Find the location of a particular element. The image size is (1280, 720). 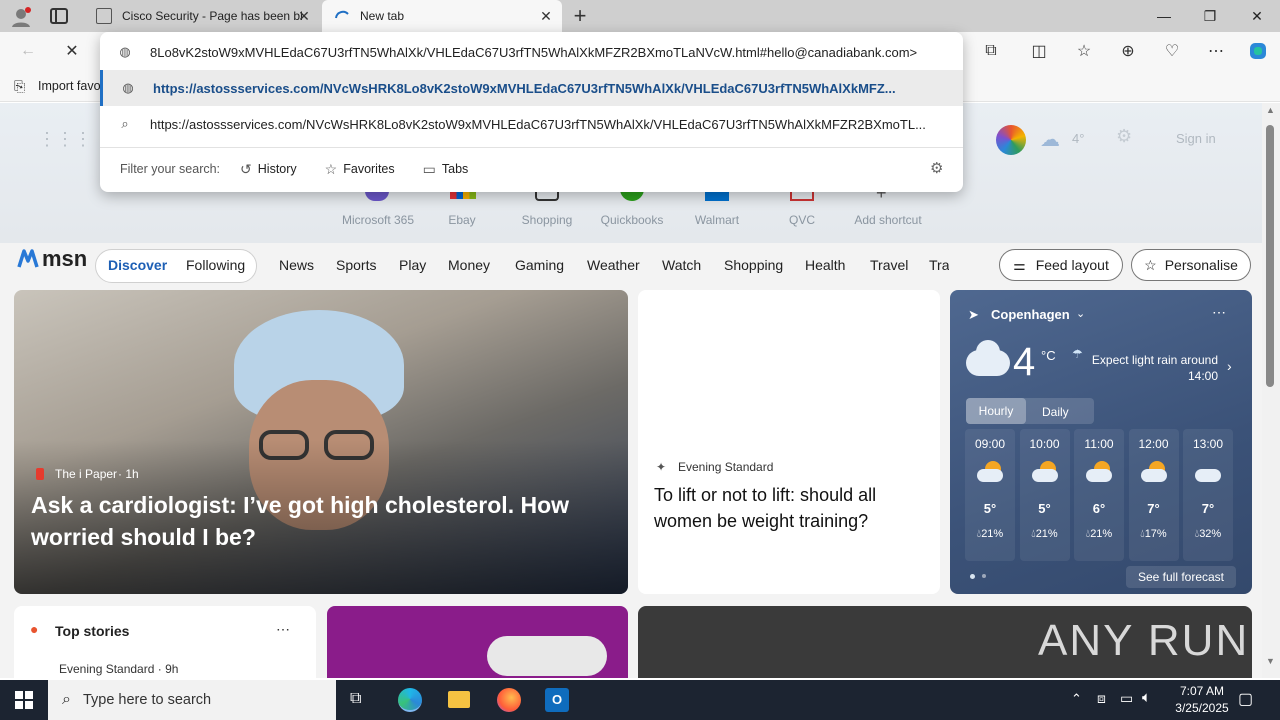

personalise-button: ☆ Personalise is located at coordinates (1191, 265).